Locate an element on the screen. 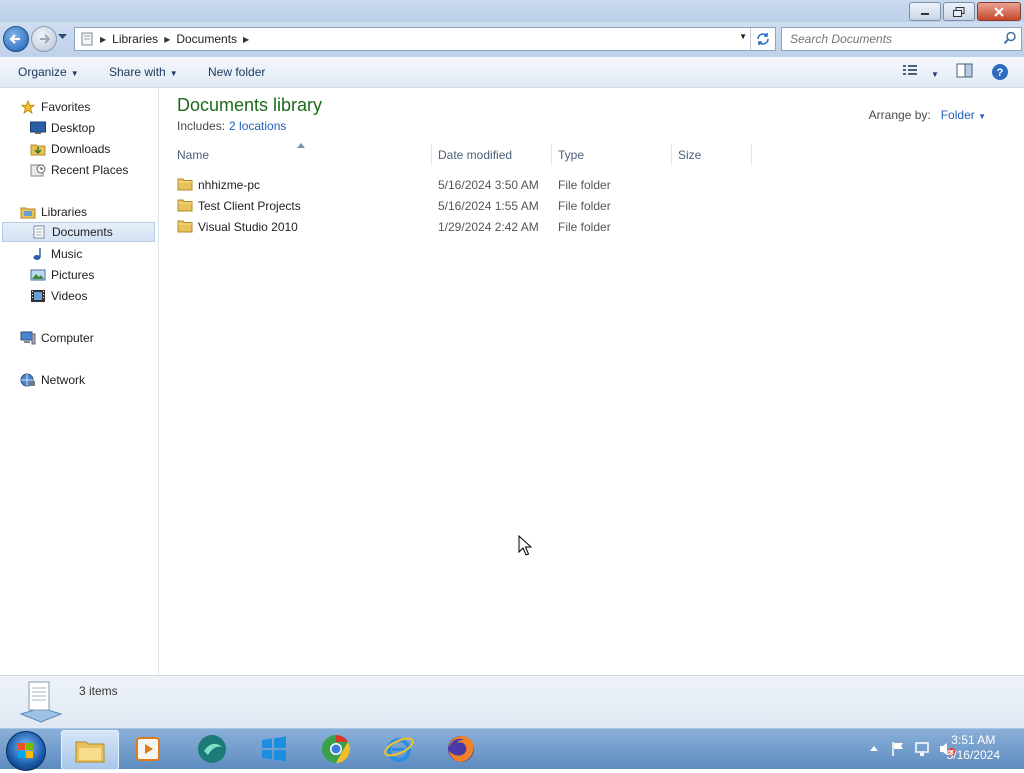 Image resolution: width=1024 pixels, height=773 pixels. file-type: File folder is located at coordinates (584, 206).